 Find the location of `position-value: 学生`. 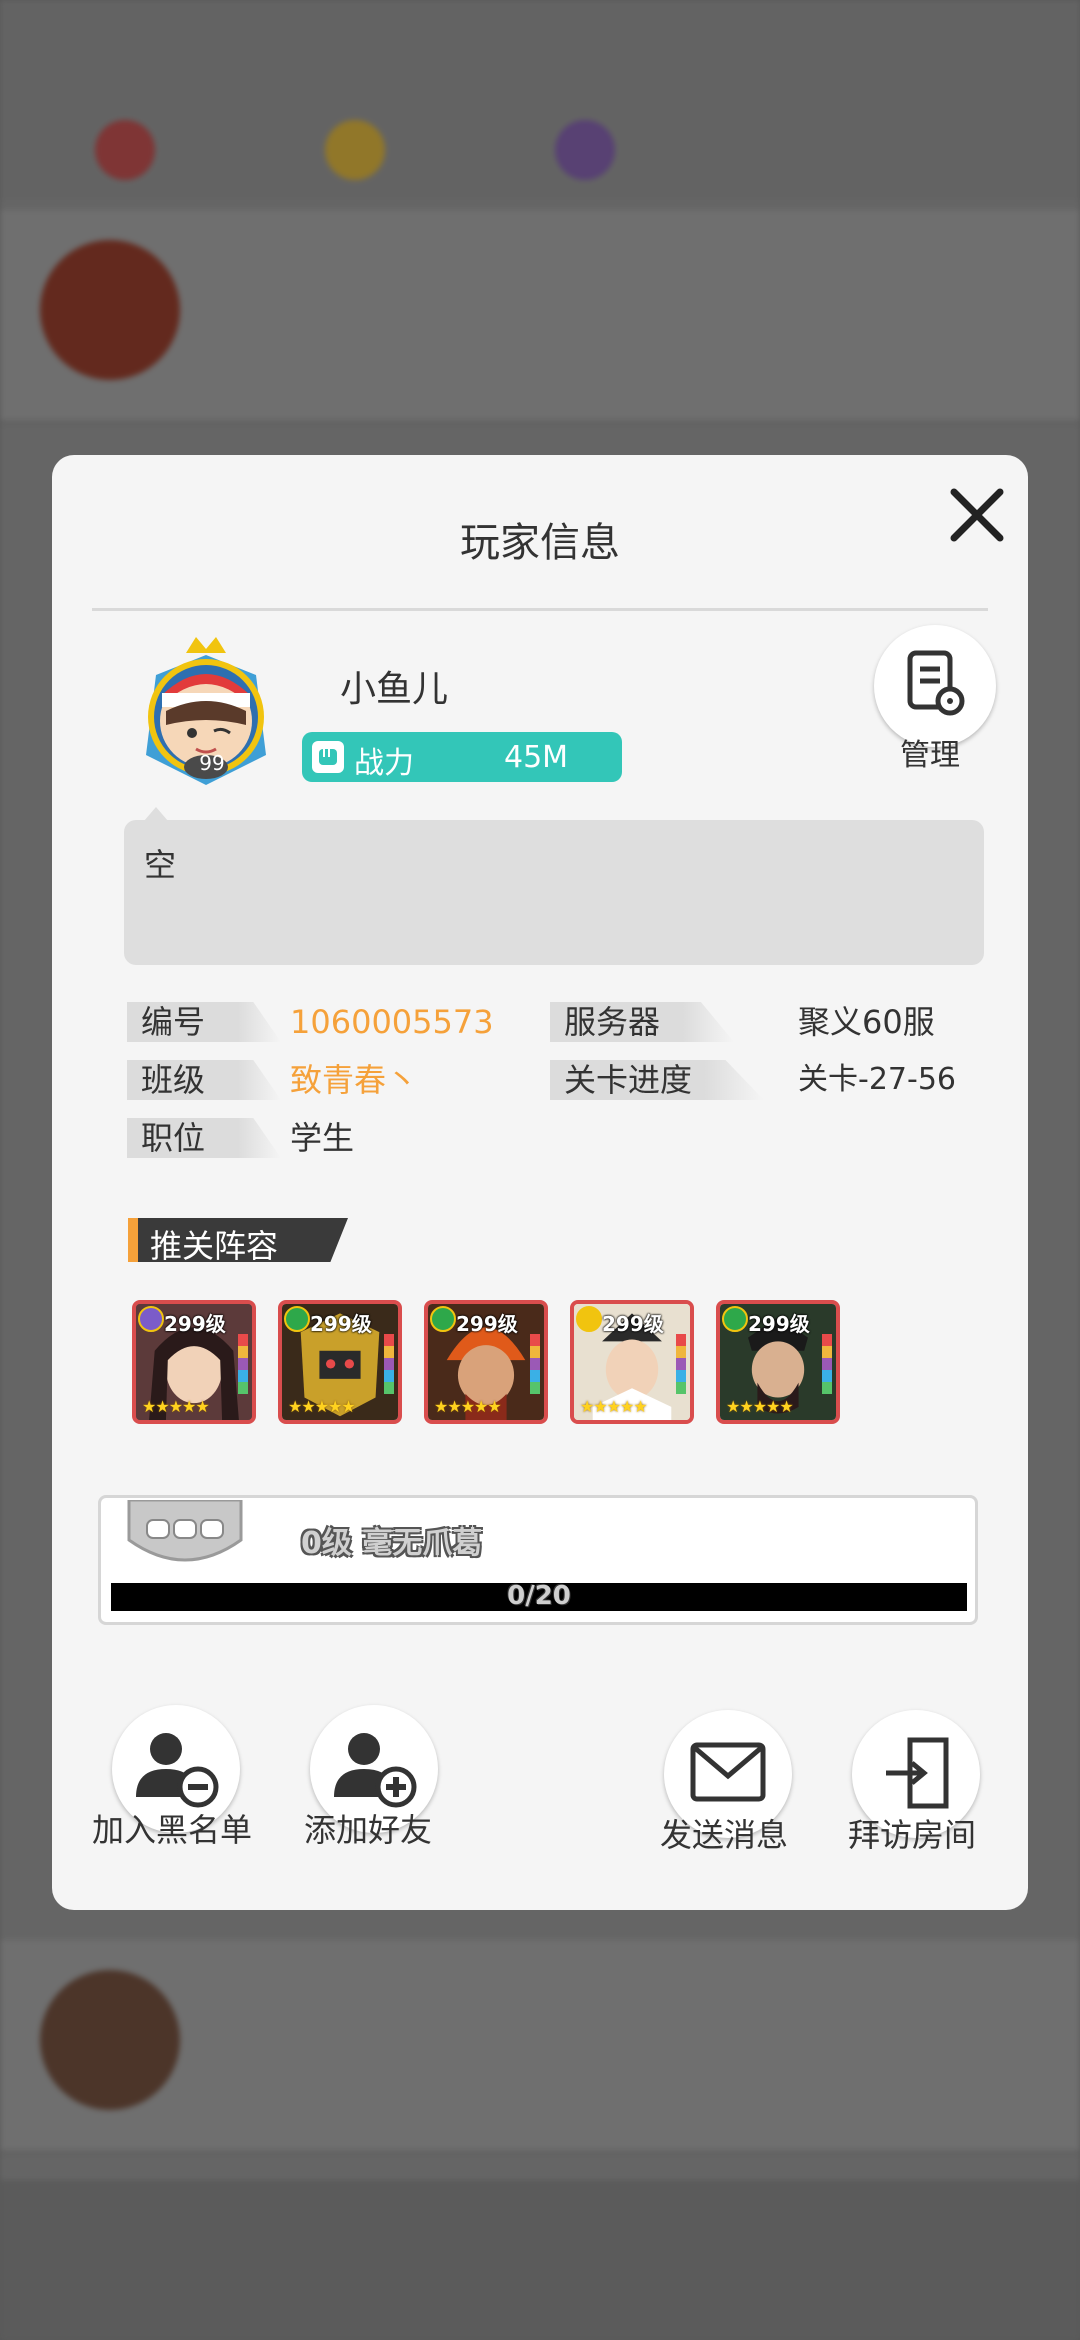

position-value: 学生 is located at coordinates (322, 1138).